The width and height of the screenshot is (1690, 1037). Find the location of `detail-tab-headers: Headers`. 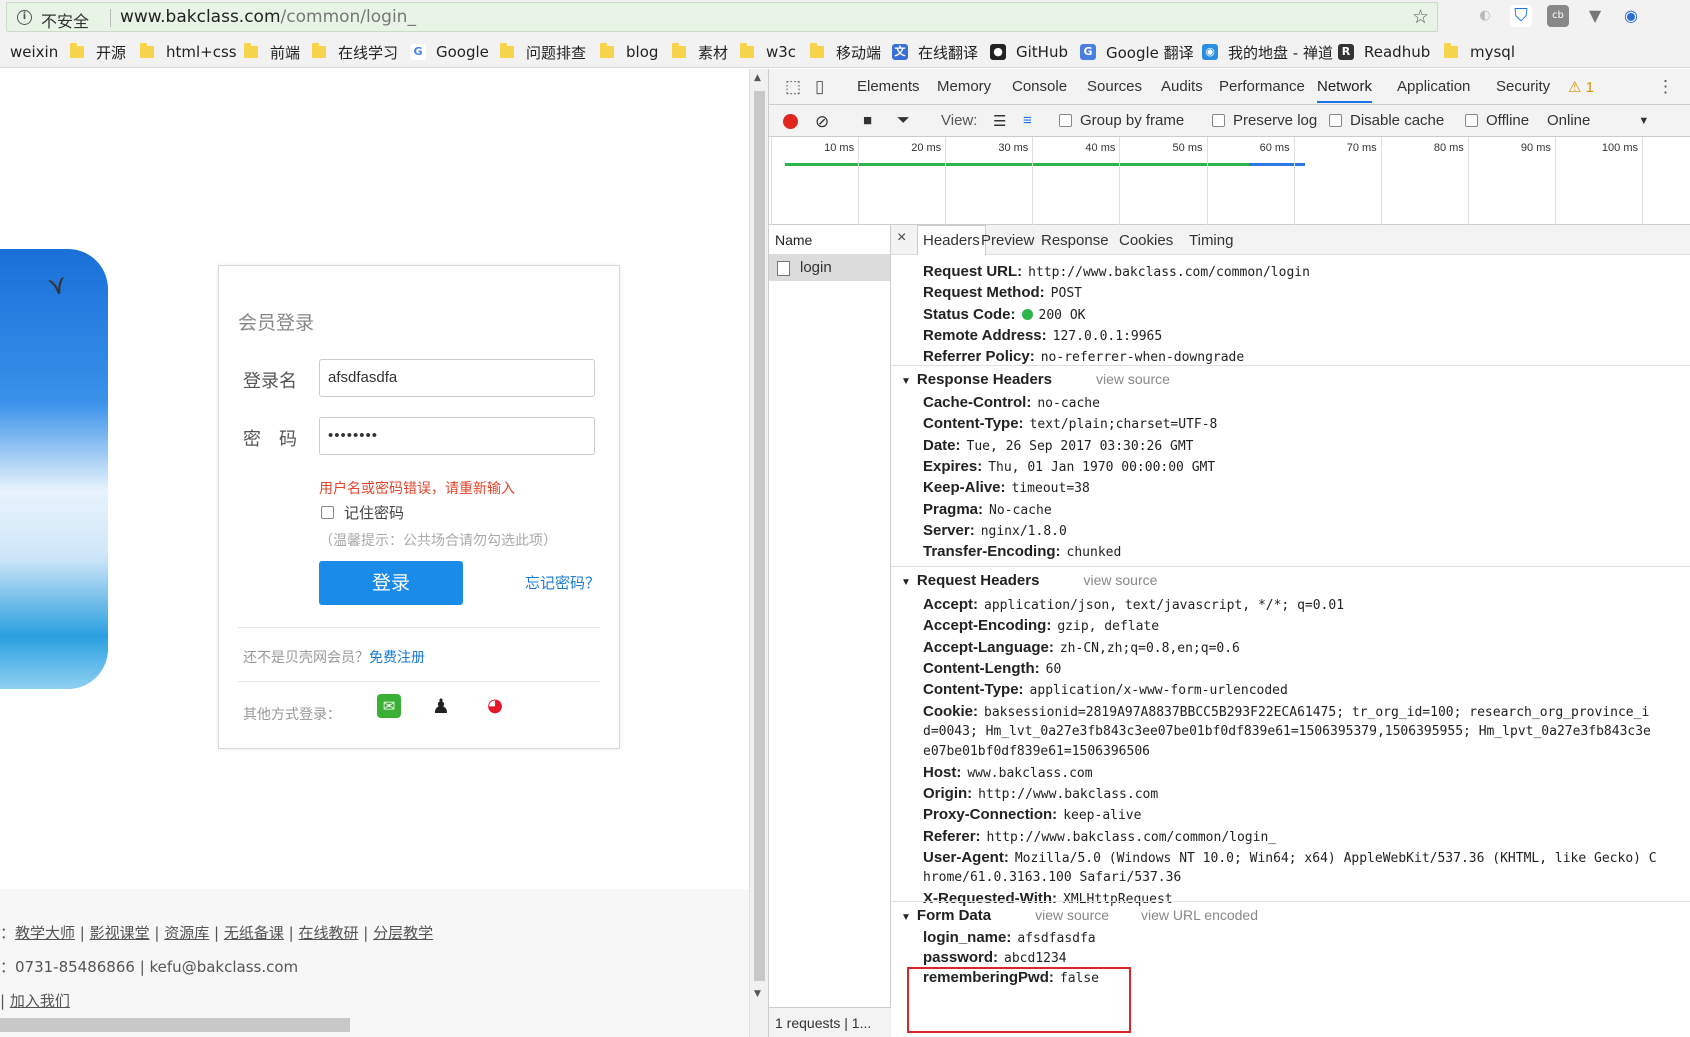

detail-tab-headers: Headers is located at coordinates (951, 240).